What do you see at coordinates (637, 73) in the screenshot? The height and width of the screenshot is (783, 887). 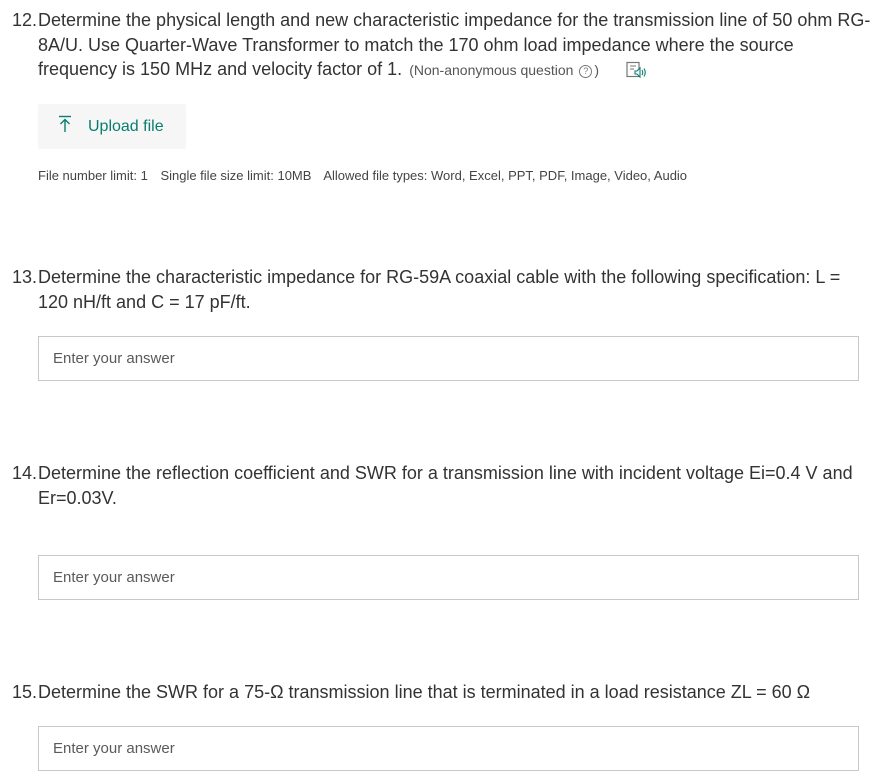 I see `immersive-reader-icon` at bounding box center [637, 73].